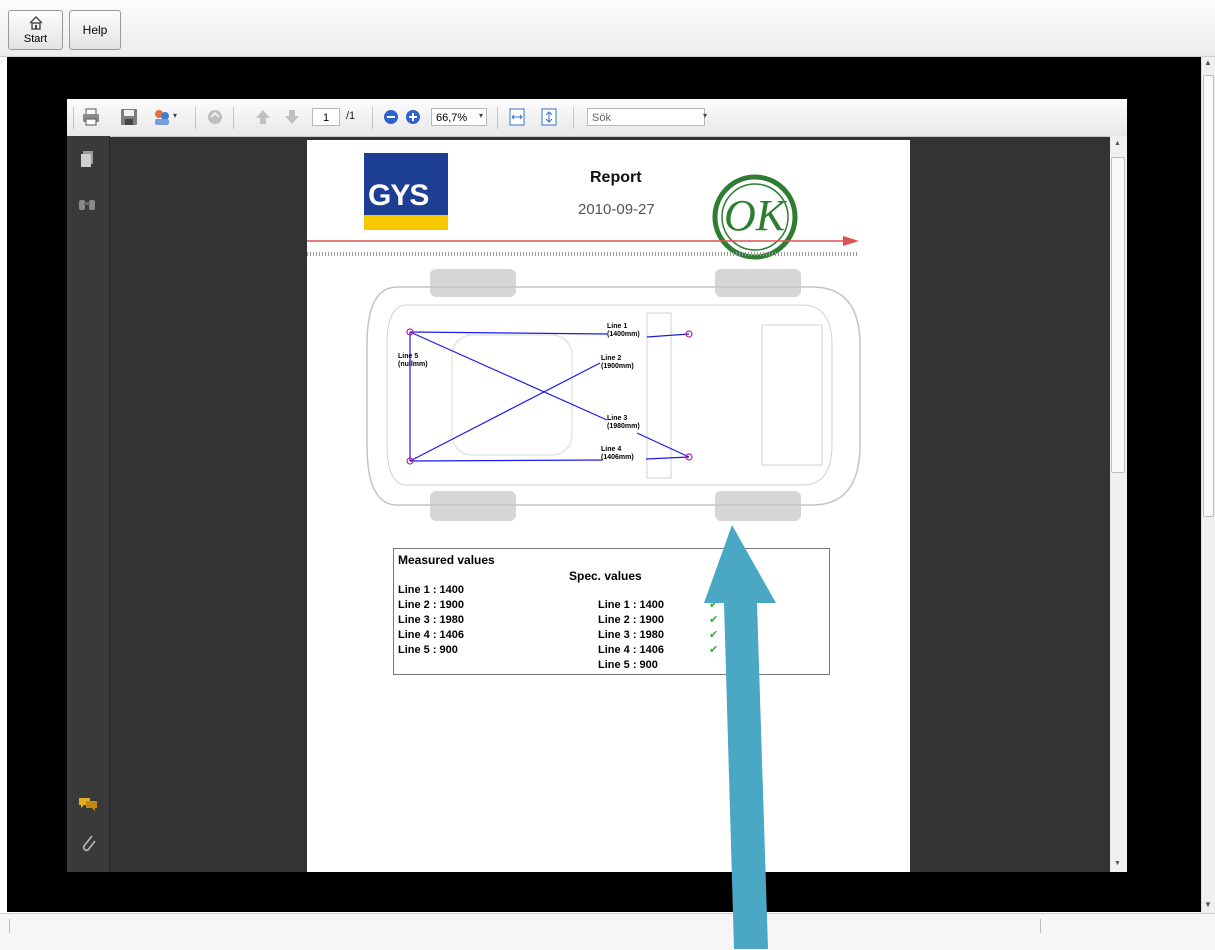 This screenshot has width=1215, height=950. Describe the element at coordinates (91, 117) in the screenshot. I see `print-icon` at that location.